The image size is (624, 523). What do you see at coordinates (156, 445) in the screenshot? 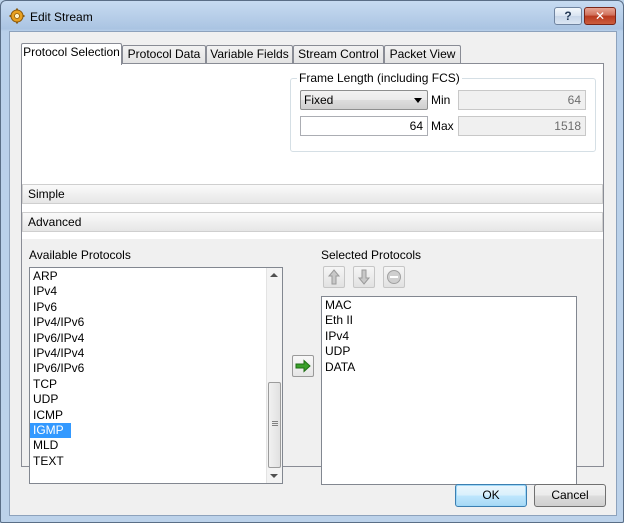
I see `list-item: MLD` at bounding box center [156, 445].